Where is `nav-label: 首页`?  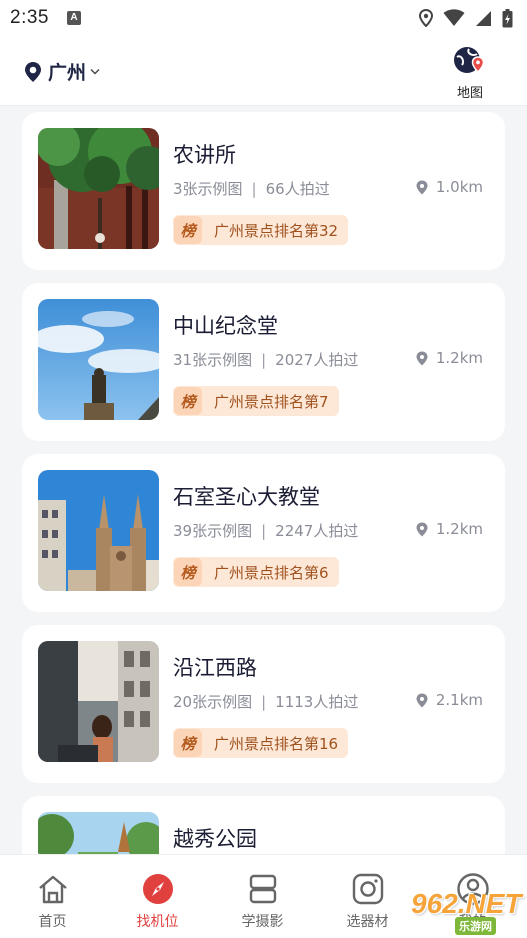
nav-label: 首页 is located at coordinates (52, 922).